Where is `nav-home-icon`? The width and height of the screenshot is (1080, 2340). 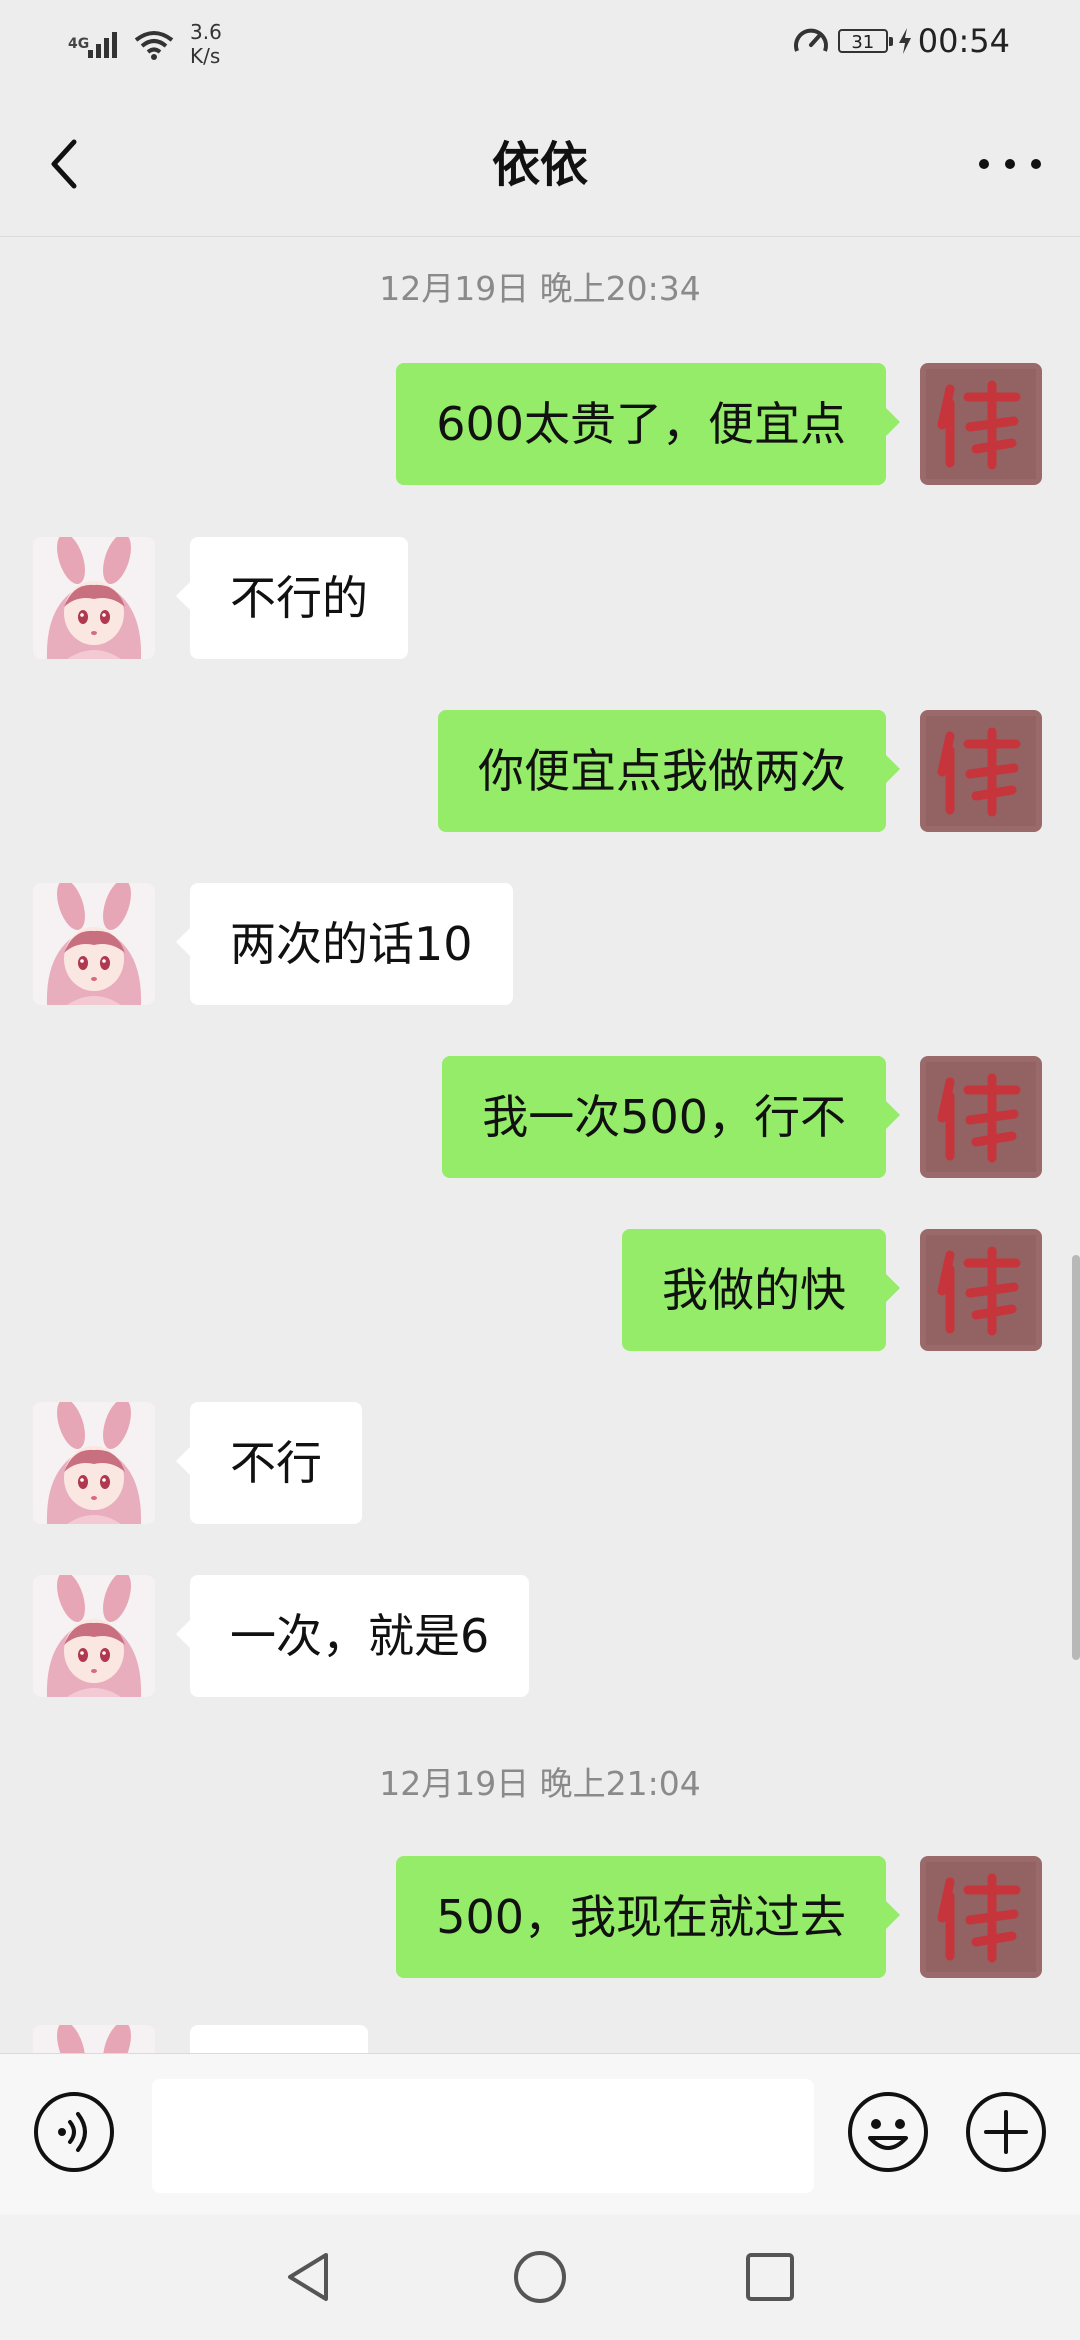 nav-home-icon is located at coordinates (540, 2277).